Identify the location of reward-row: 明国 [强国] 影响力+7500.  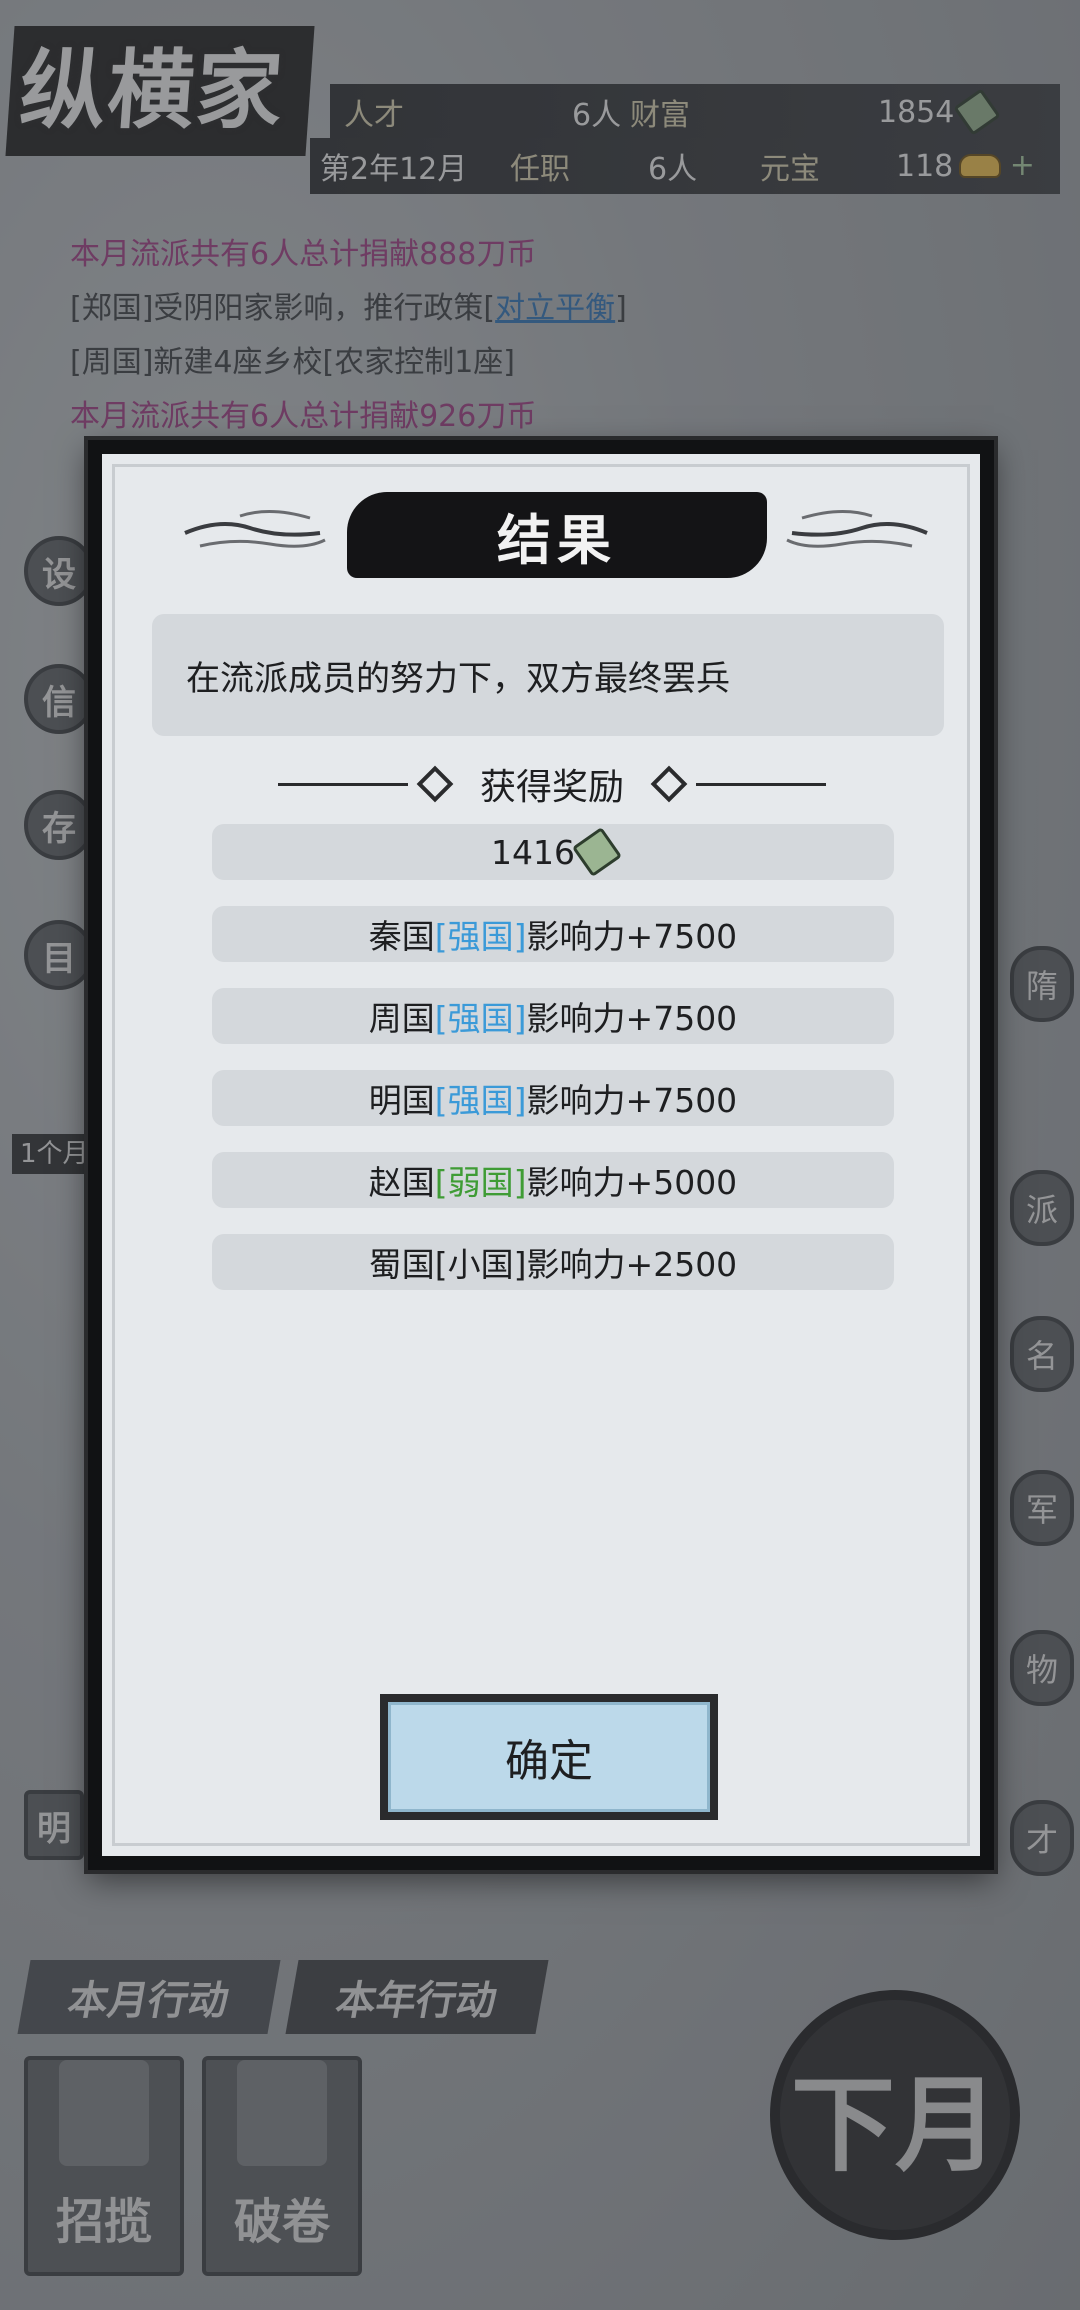
(553, 1098).